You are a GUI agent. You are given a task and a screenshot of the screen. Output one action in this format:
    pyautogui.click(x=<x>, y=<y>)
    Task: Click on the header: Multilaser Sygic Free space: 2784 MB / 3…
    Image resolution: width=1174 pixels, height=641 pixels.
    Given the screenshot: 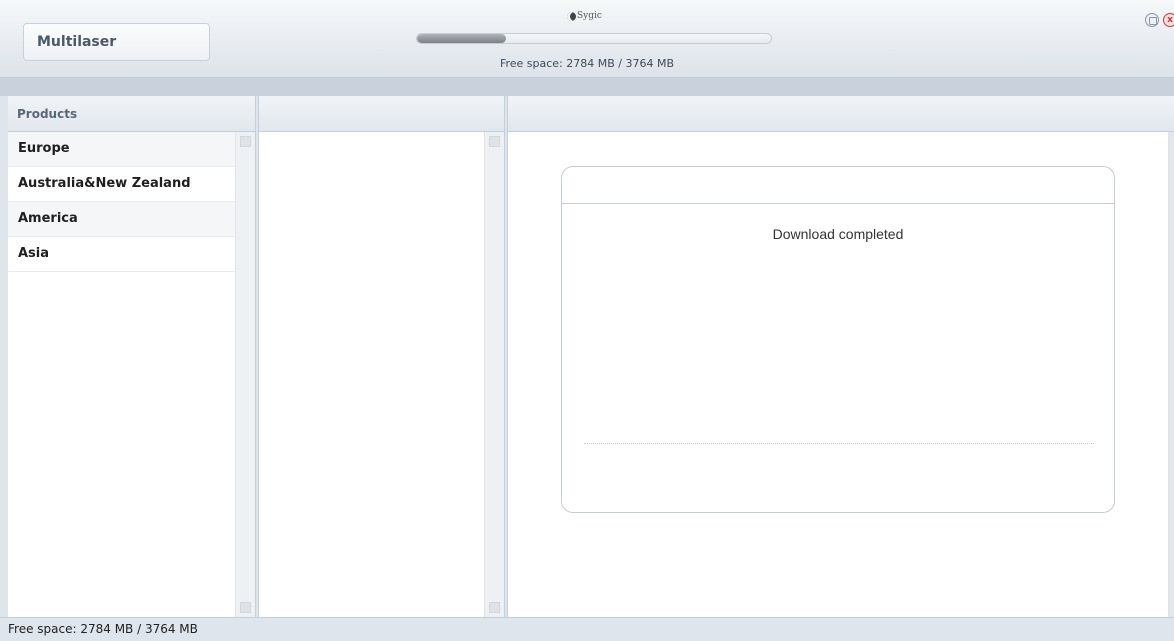 What is the action you would take?
    pyautogui.click(x=587, y=39)
    